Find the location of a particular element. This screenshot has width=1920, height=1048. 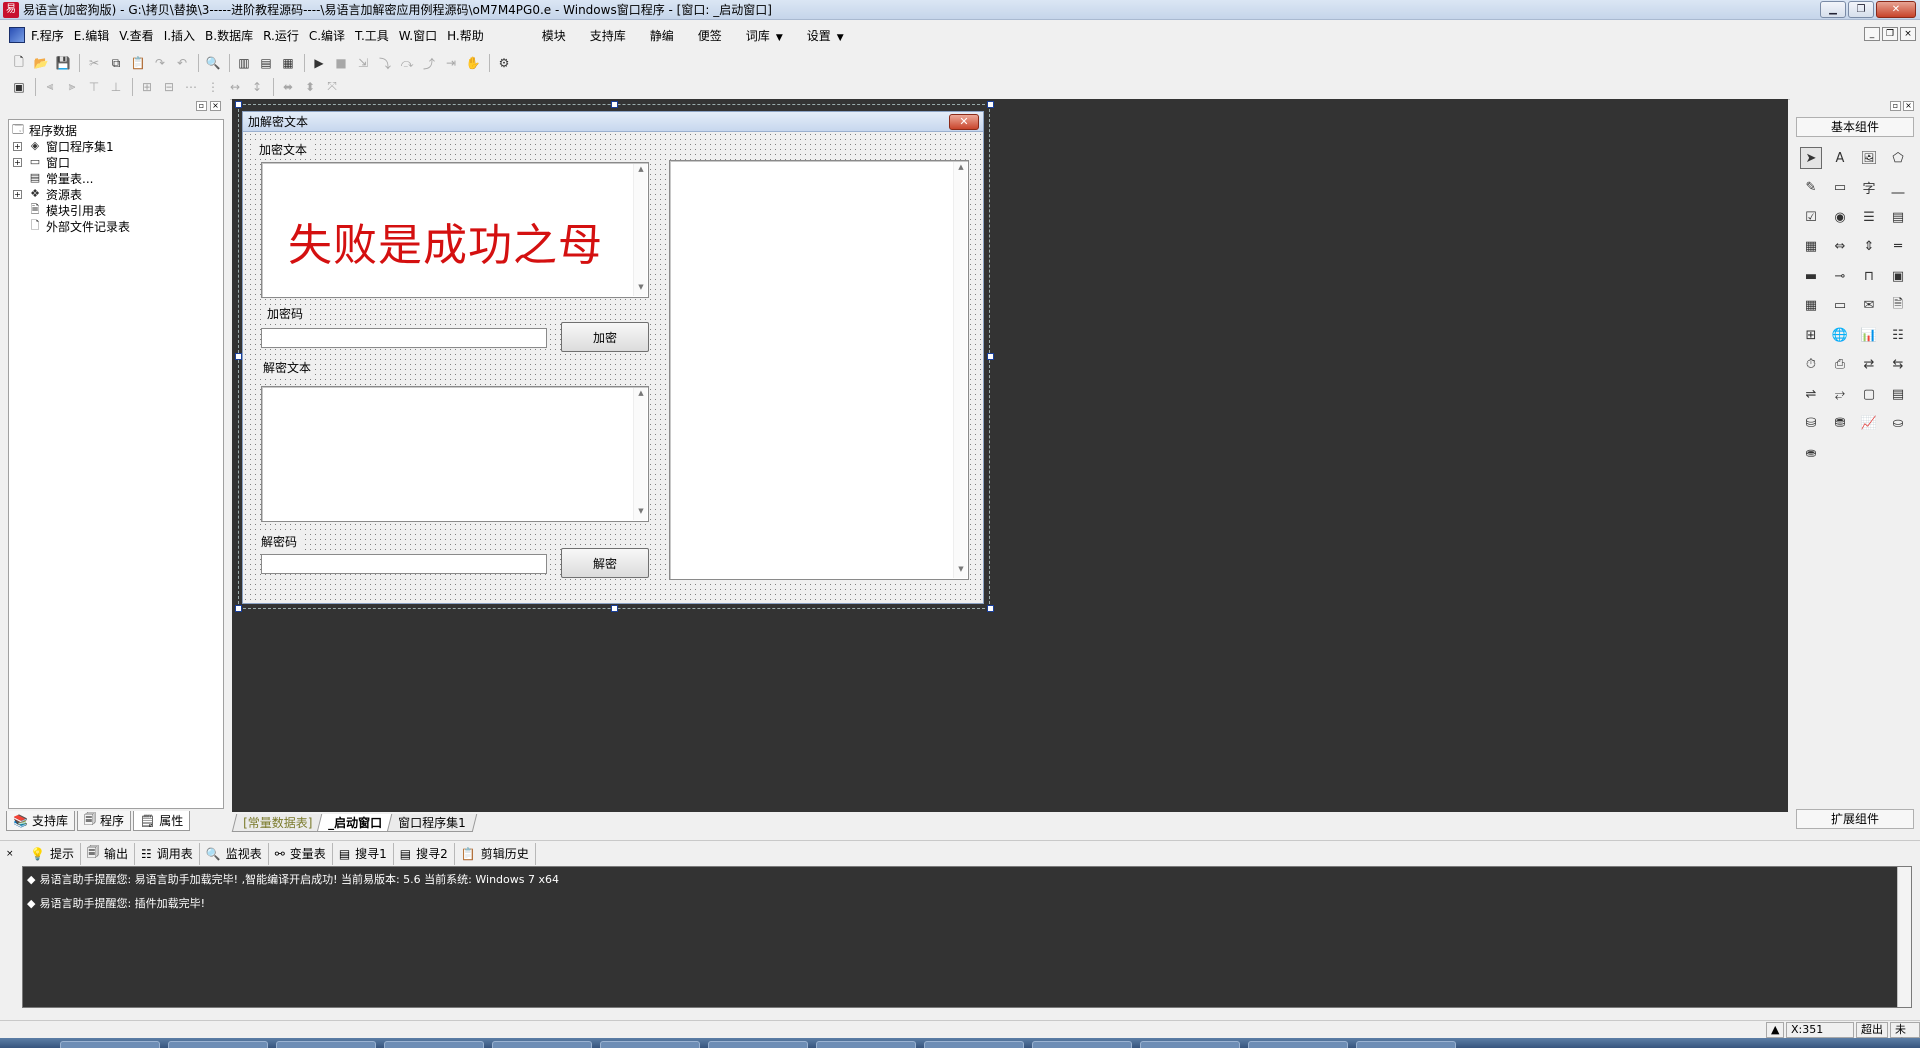

space-horizontal-icon: ⋯ is located at coordinates (191, 87).